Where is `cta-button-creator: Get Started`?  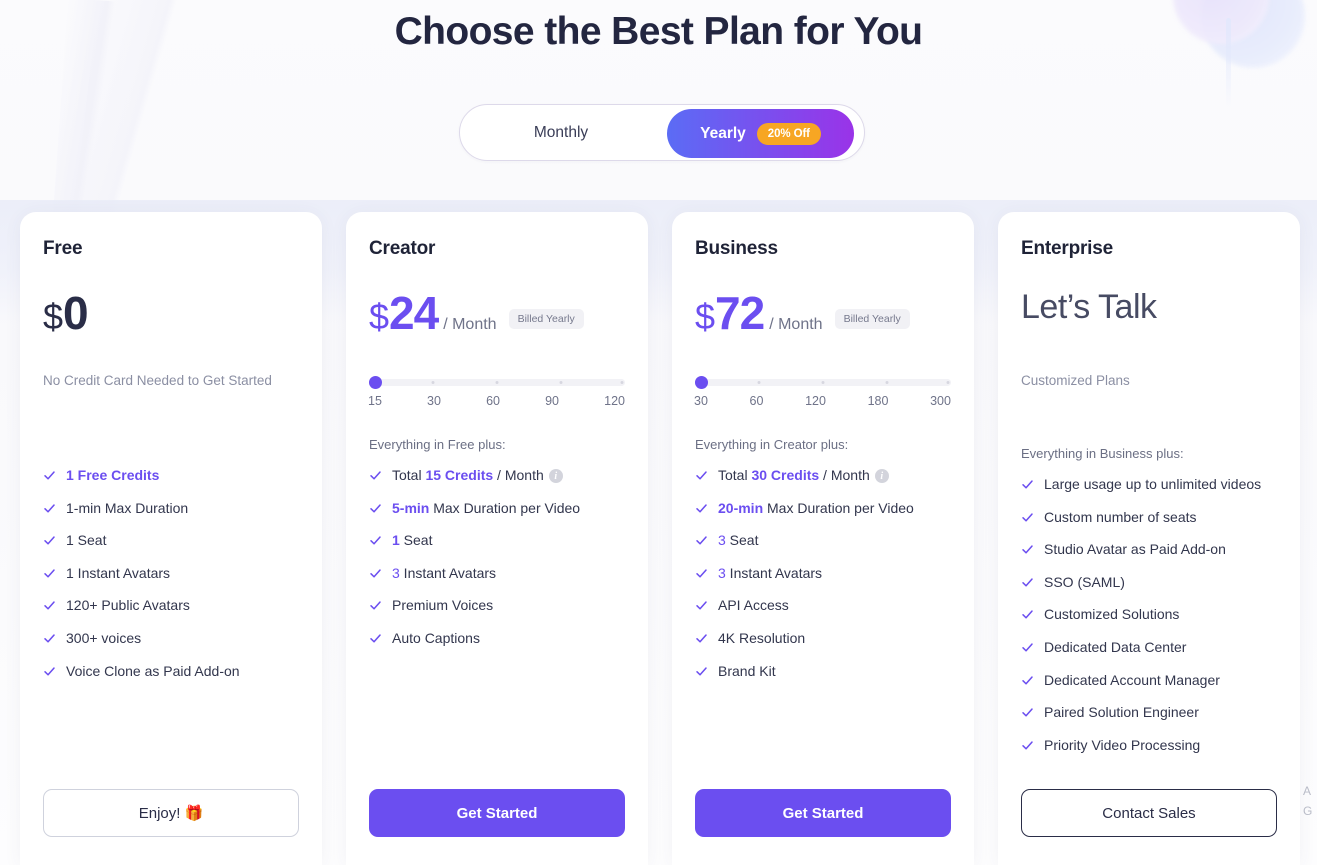
cta-button-creator: Get Started is located at coordinates (497, 813).